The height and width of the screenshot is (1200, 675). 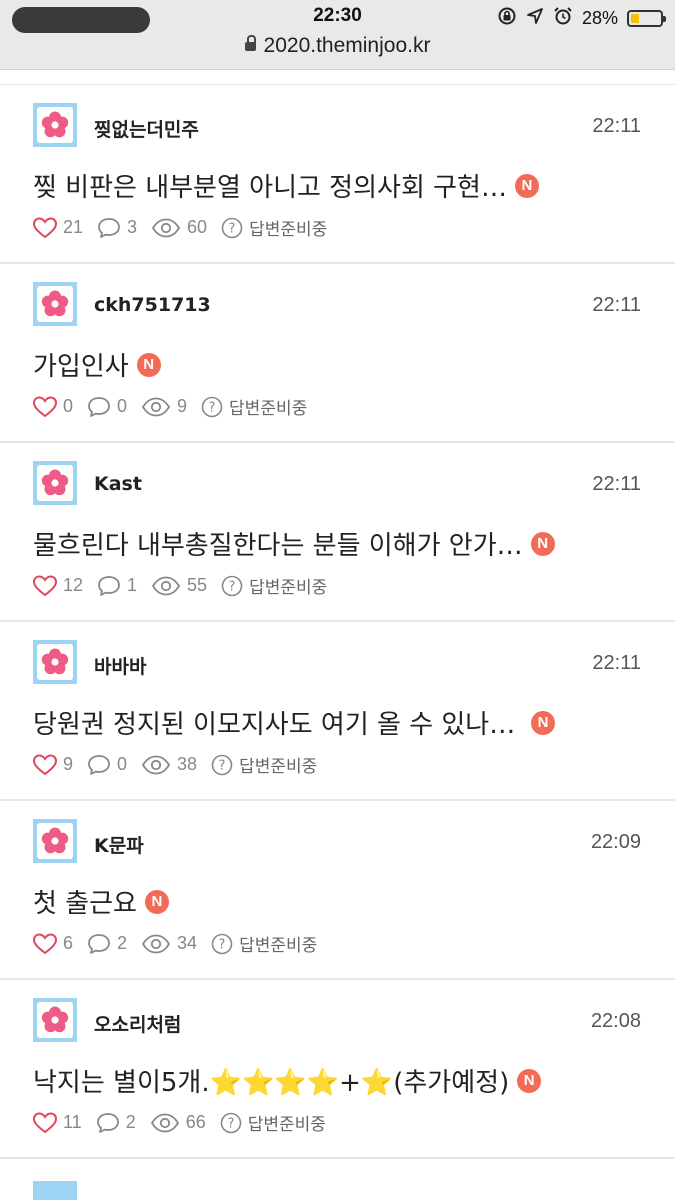 What do you see at coordinates (169, 943) in the screenshot?
I see `view-count: 34` at bounding box center [169, 943].